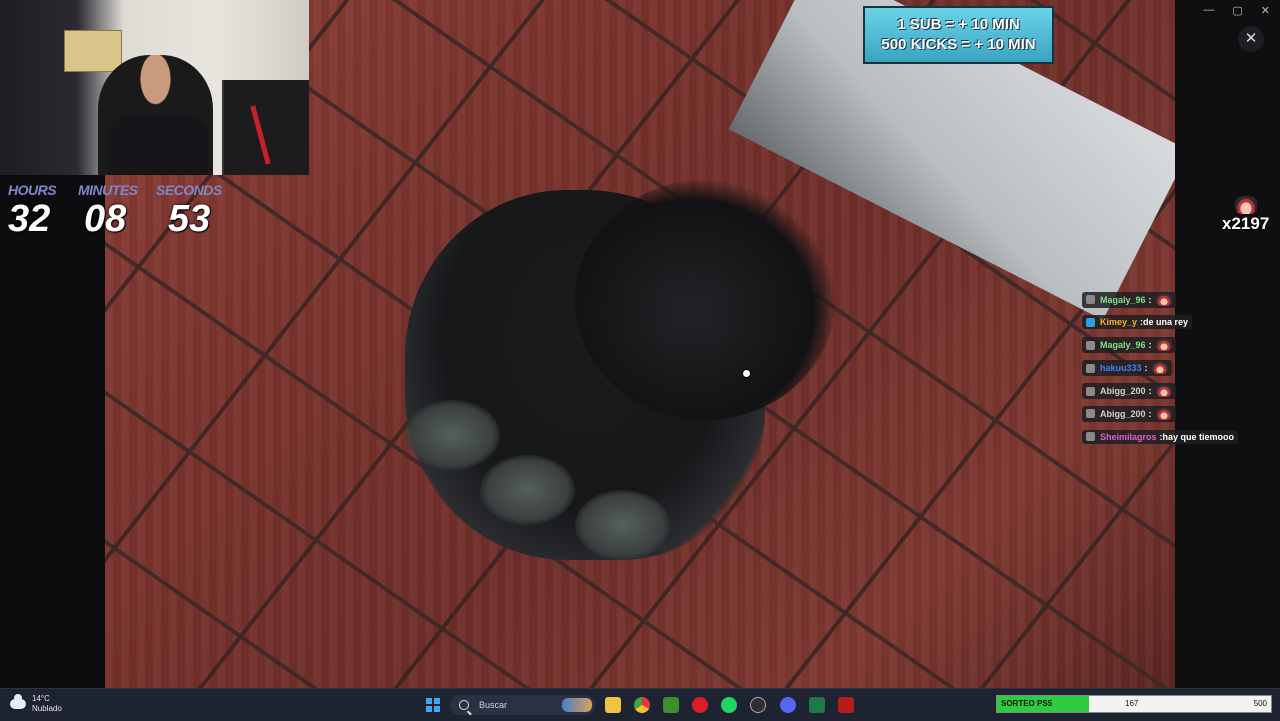  I want to click on cam-board, so click(93, 51).